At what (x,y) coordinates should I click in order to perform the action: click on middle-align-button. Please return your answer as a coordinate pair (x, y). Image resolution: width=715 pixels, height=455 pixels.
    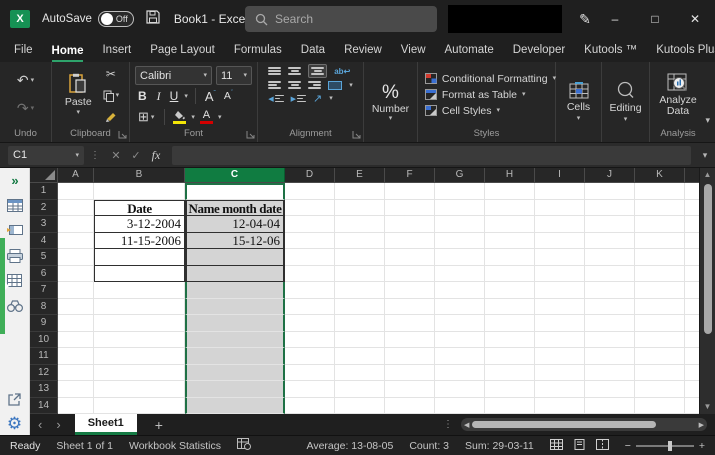
    Looking at the image, I should click on (295, 71).